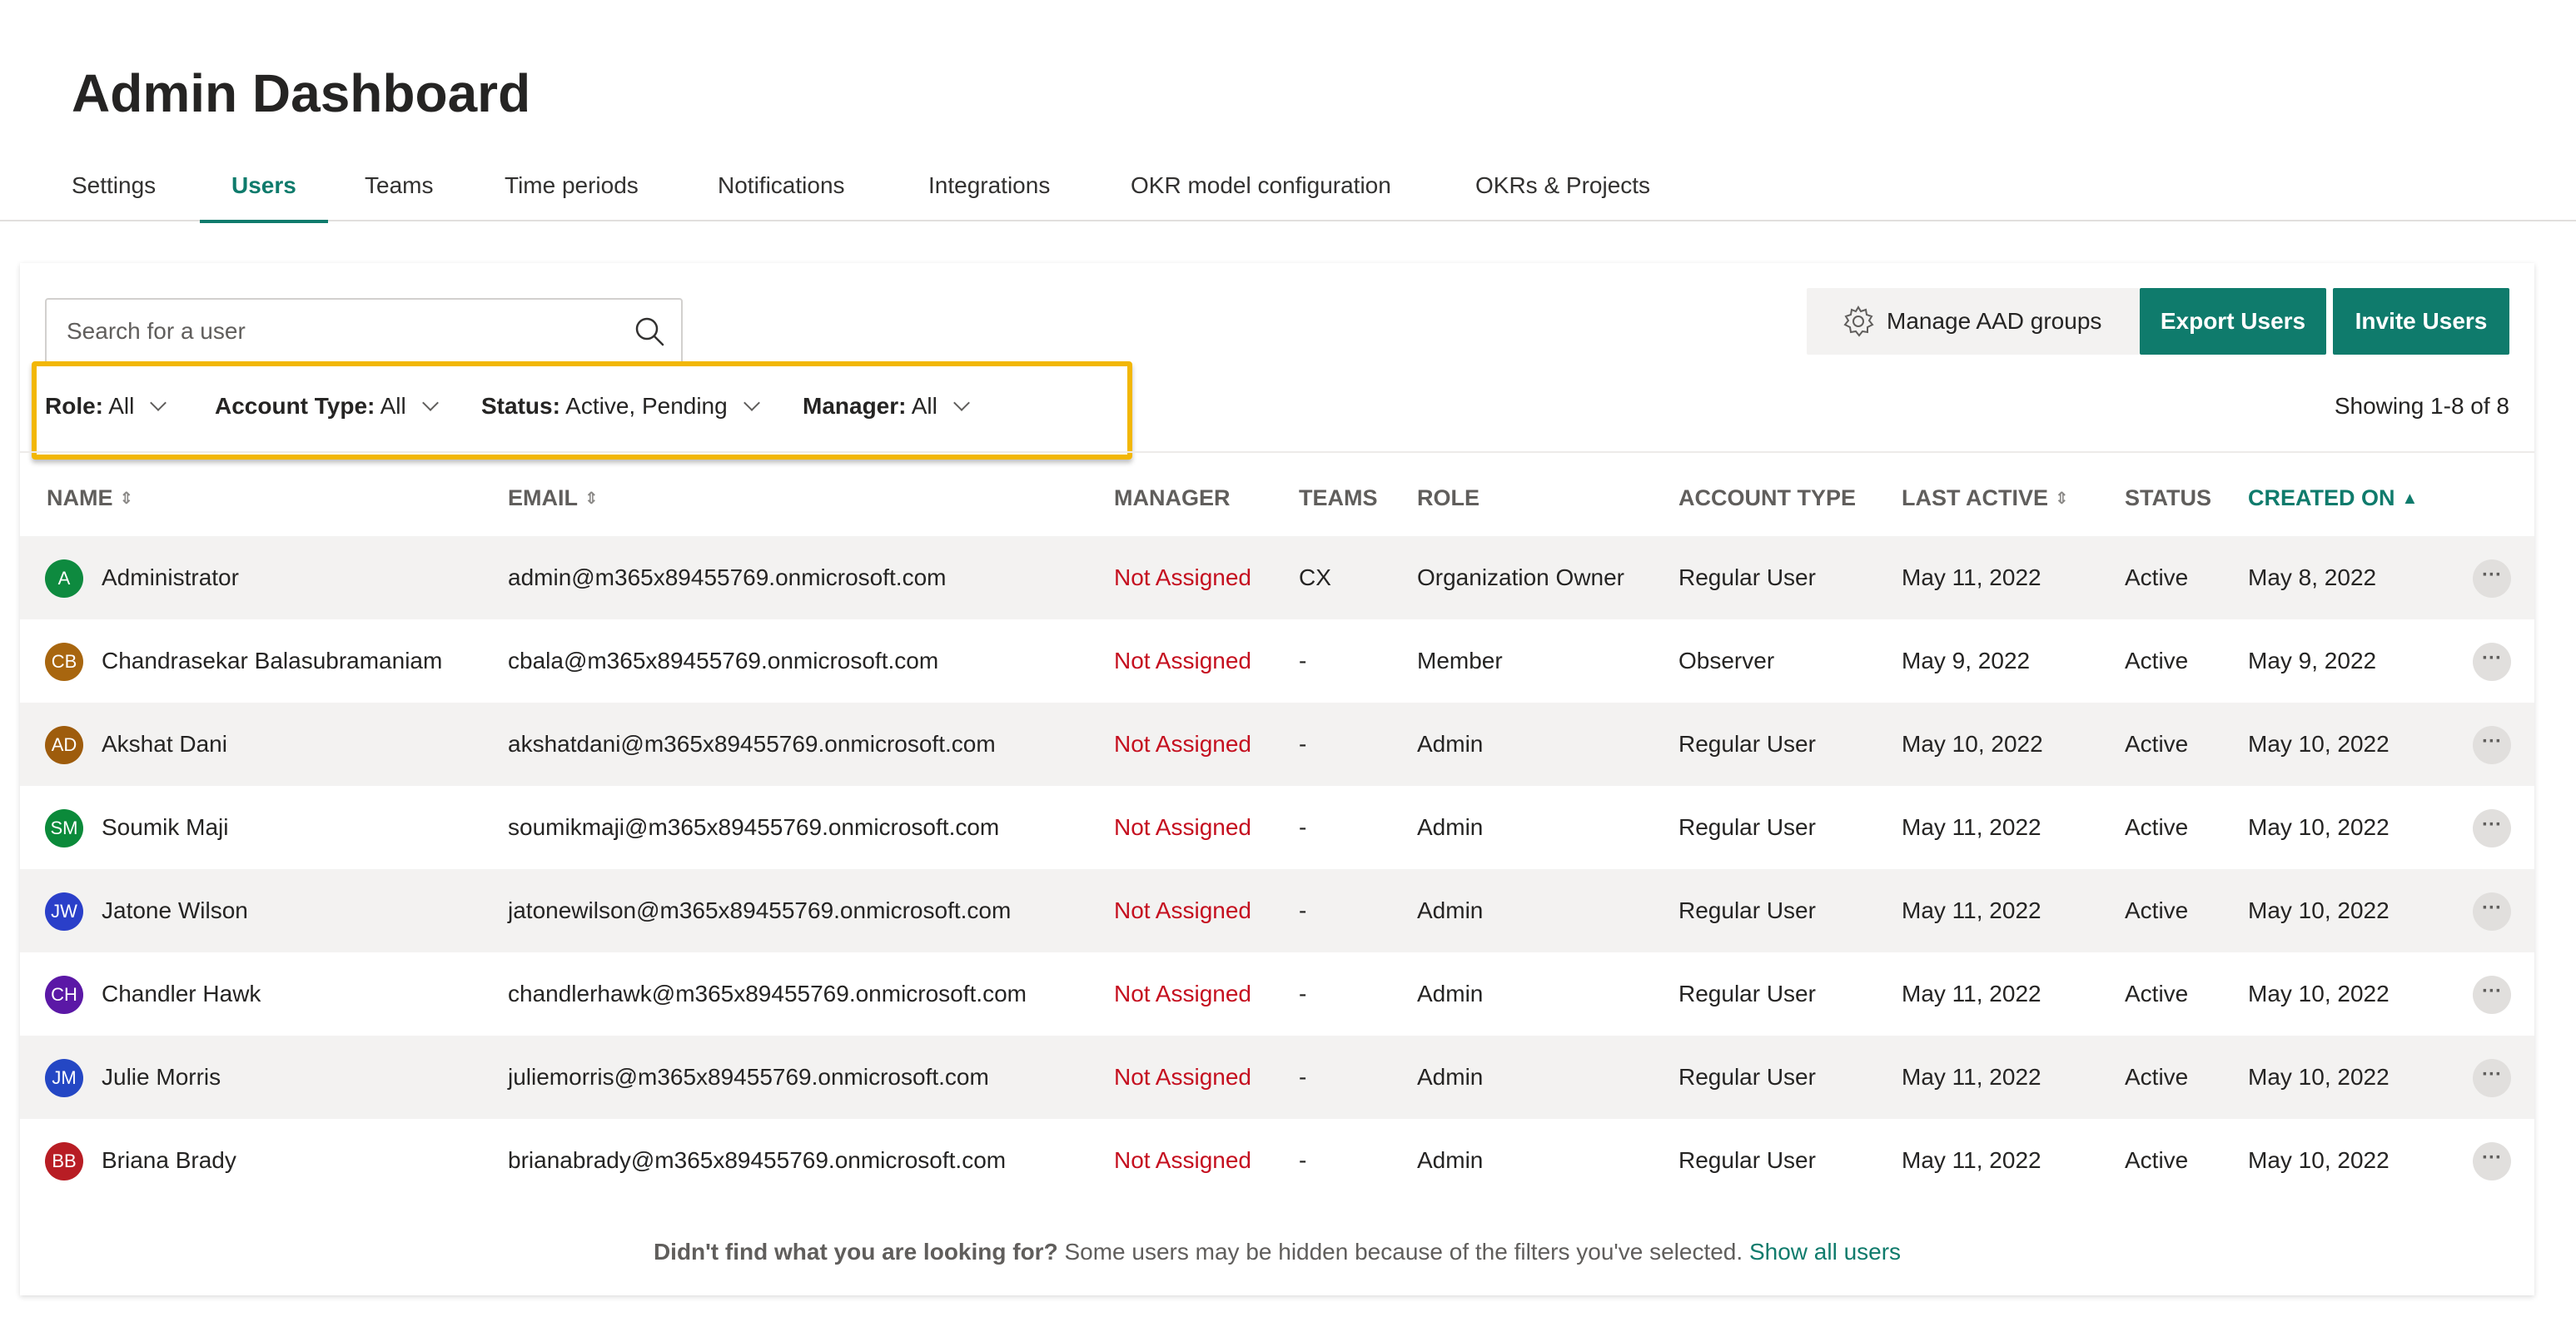 This screenshot has width=2576, height=1337. What do you see at coordinates (393, 406) in the screenshot?
I see `filter-account-type-value: All` at bounding box center [393, 406].